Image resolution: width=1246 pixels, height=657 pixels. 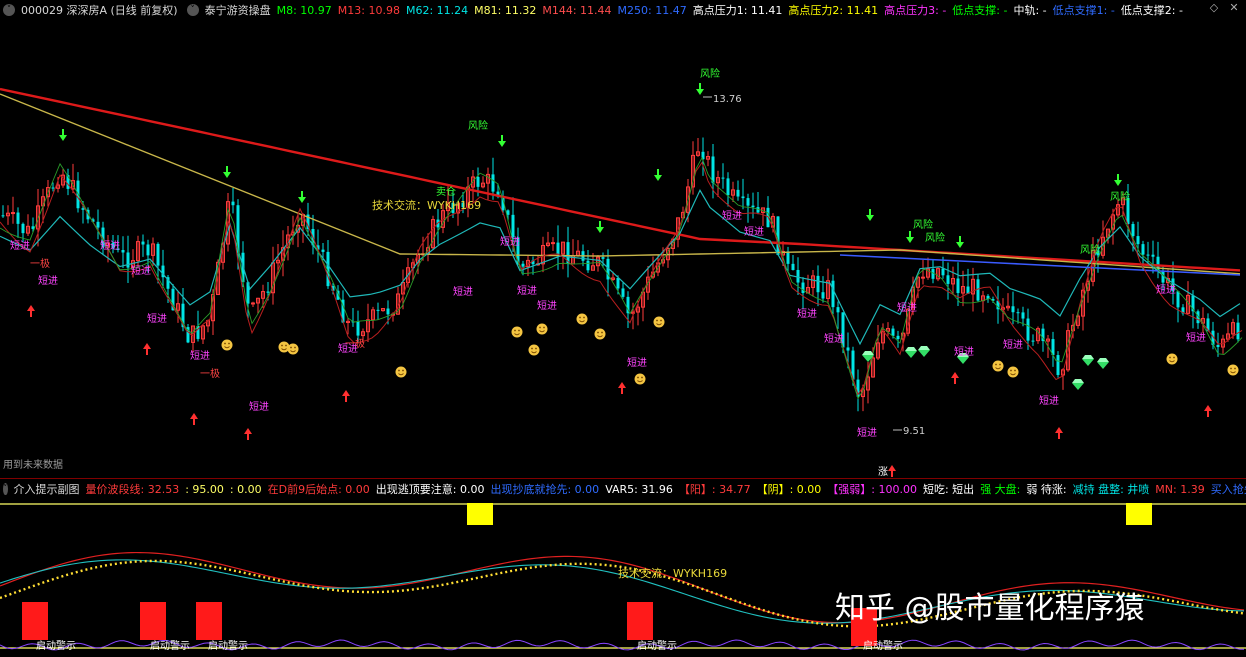 What do you see at coordinates (980, 10) in the screenshot?
I see `hdr-value-9: 低点支撑: -` at bounding box center [980, 10].